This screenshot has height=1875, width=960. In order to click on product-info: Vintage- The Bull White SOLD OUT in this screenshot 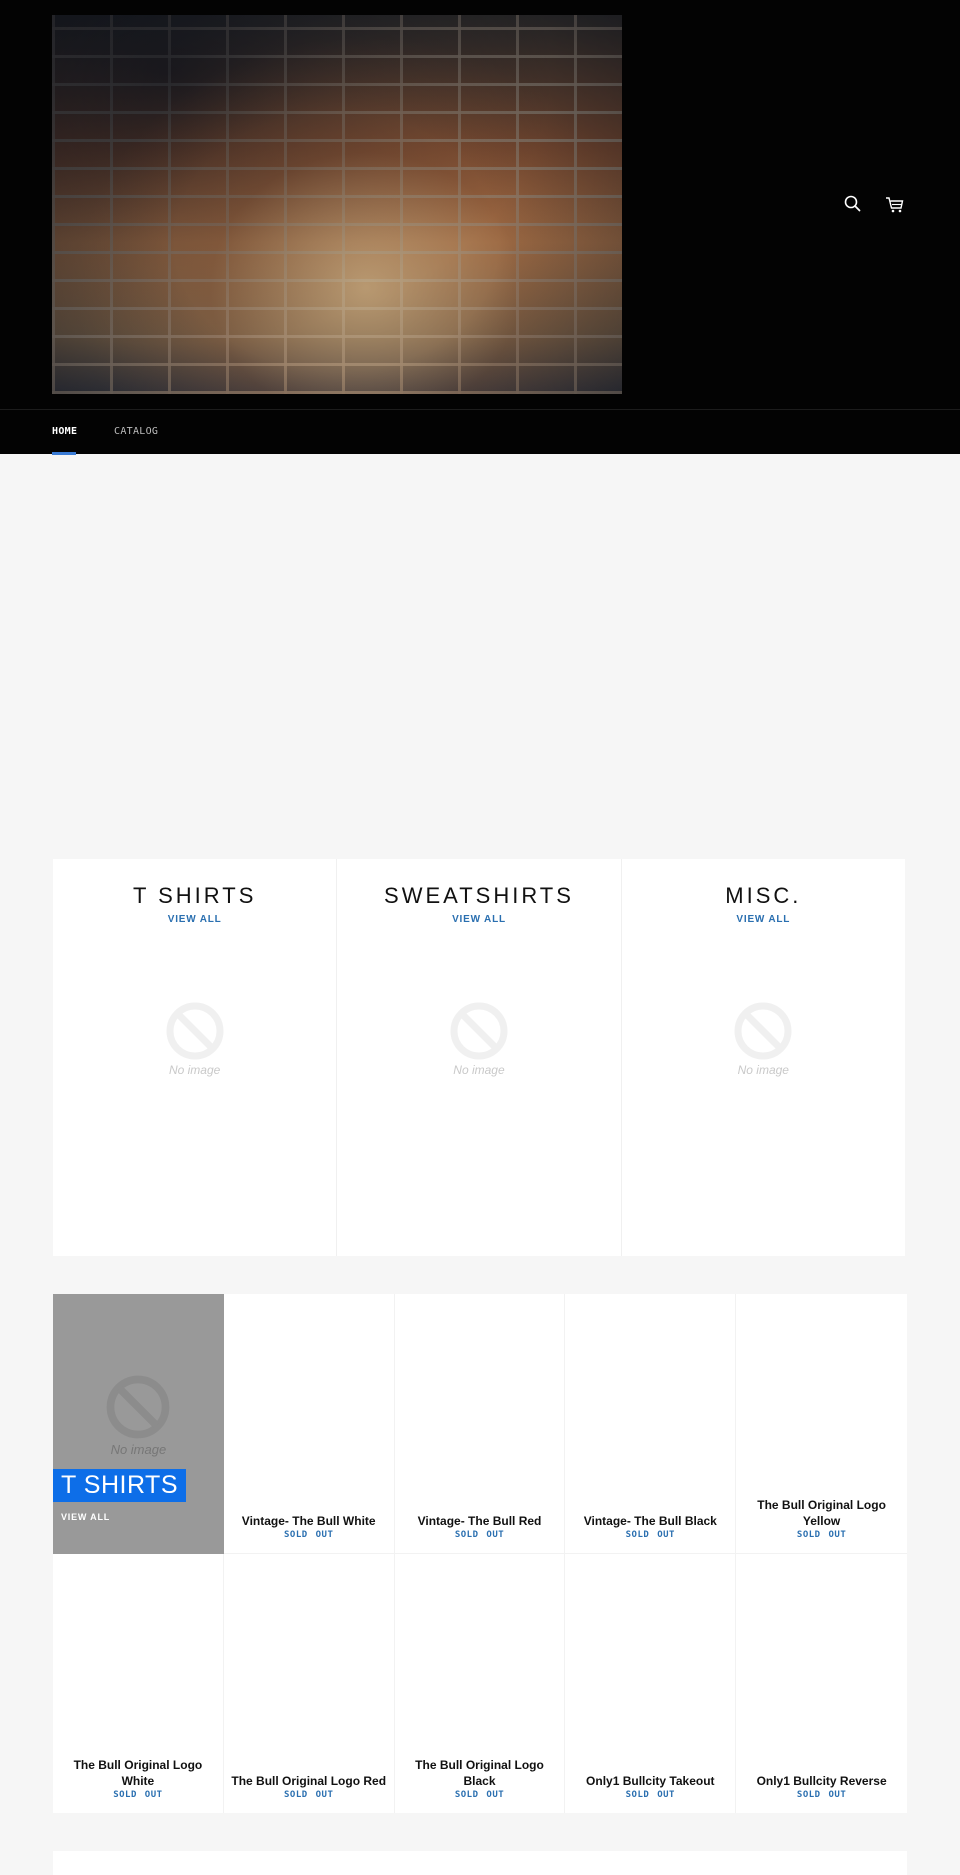, I will do `click(309, 1526)`.